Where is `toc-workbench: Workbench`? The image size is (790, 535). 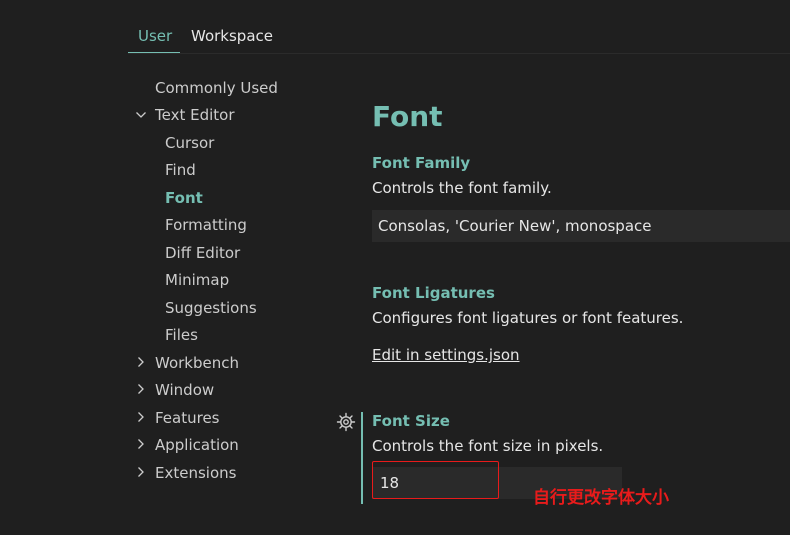 toc-workbench: Workbench is located at coordinates (197, 363).